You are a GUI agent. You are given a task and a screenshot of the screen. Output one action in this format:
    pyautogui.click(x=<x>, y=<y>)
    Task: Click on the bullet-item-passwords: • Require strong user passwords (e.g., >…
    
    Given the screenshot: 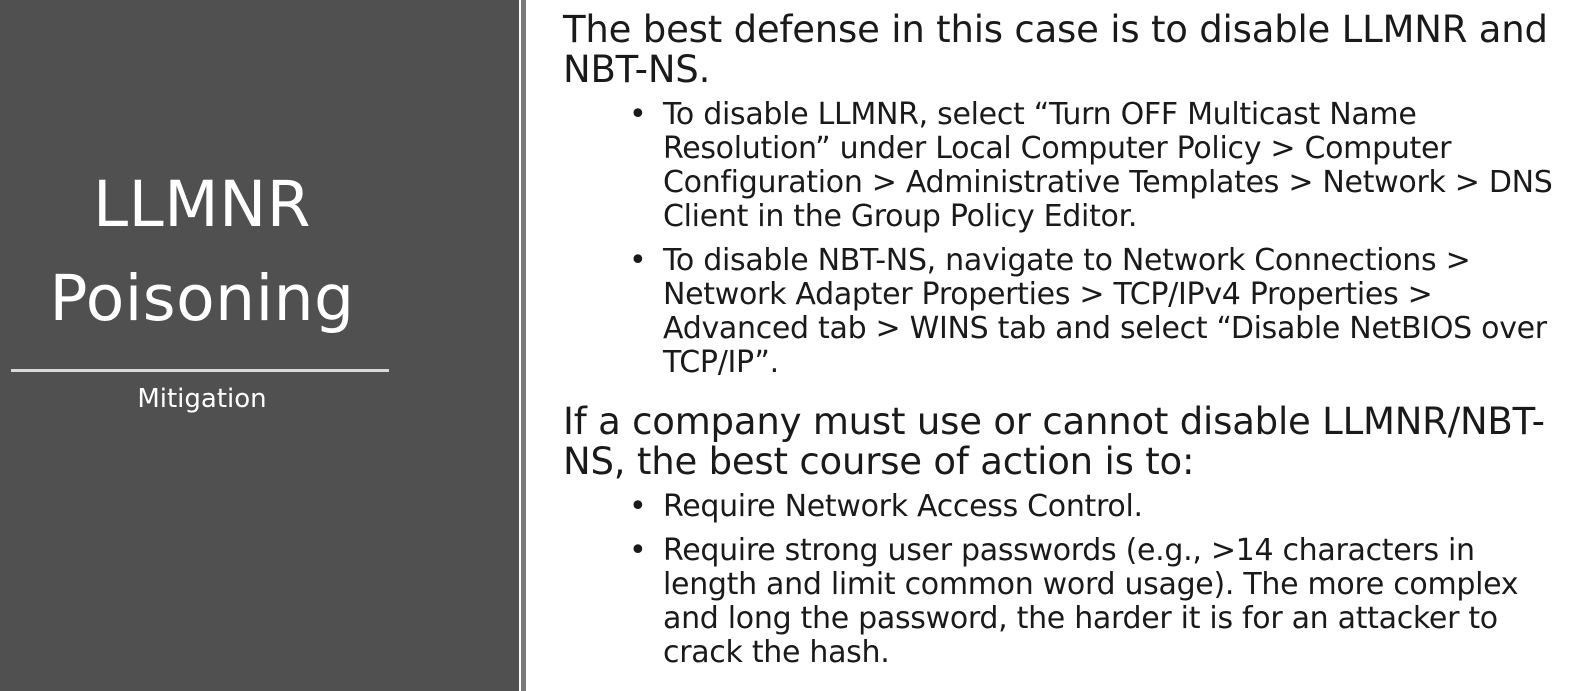 What is the action you would take?
    pyautogui.click(x=1063, y=602)
    